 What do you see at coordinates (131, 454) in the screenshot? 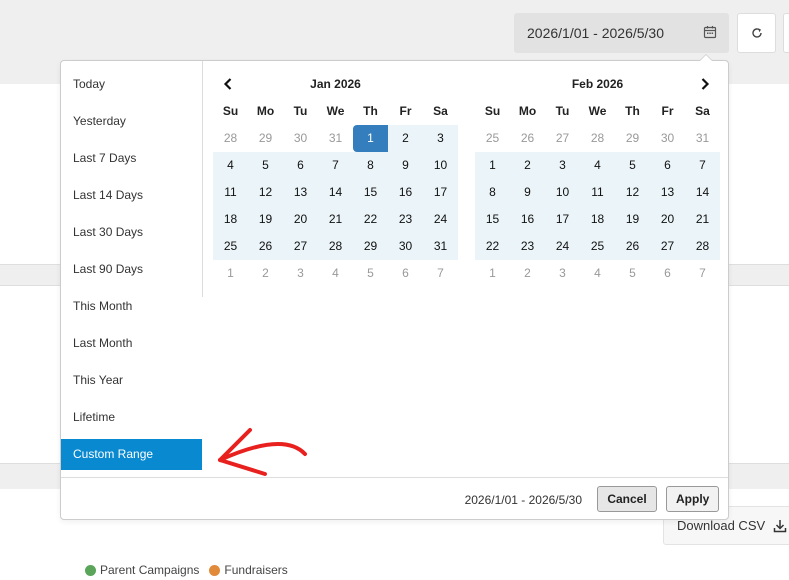
I see `range-custom-range: Custom Range` at bounding box center [131, 454].